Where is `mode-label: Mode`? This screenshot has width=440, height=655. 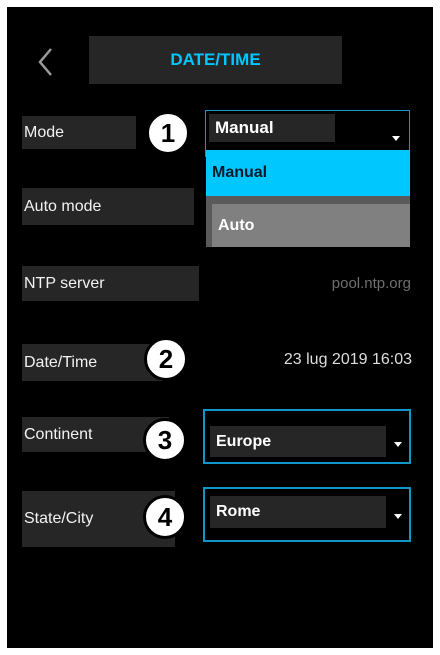 mode-label: Mode is located at coordinates (79, 132).